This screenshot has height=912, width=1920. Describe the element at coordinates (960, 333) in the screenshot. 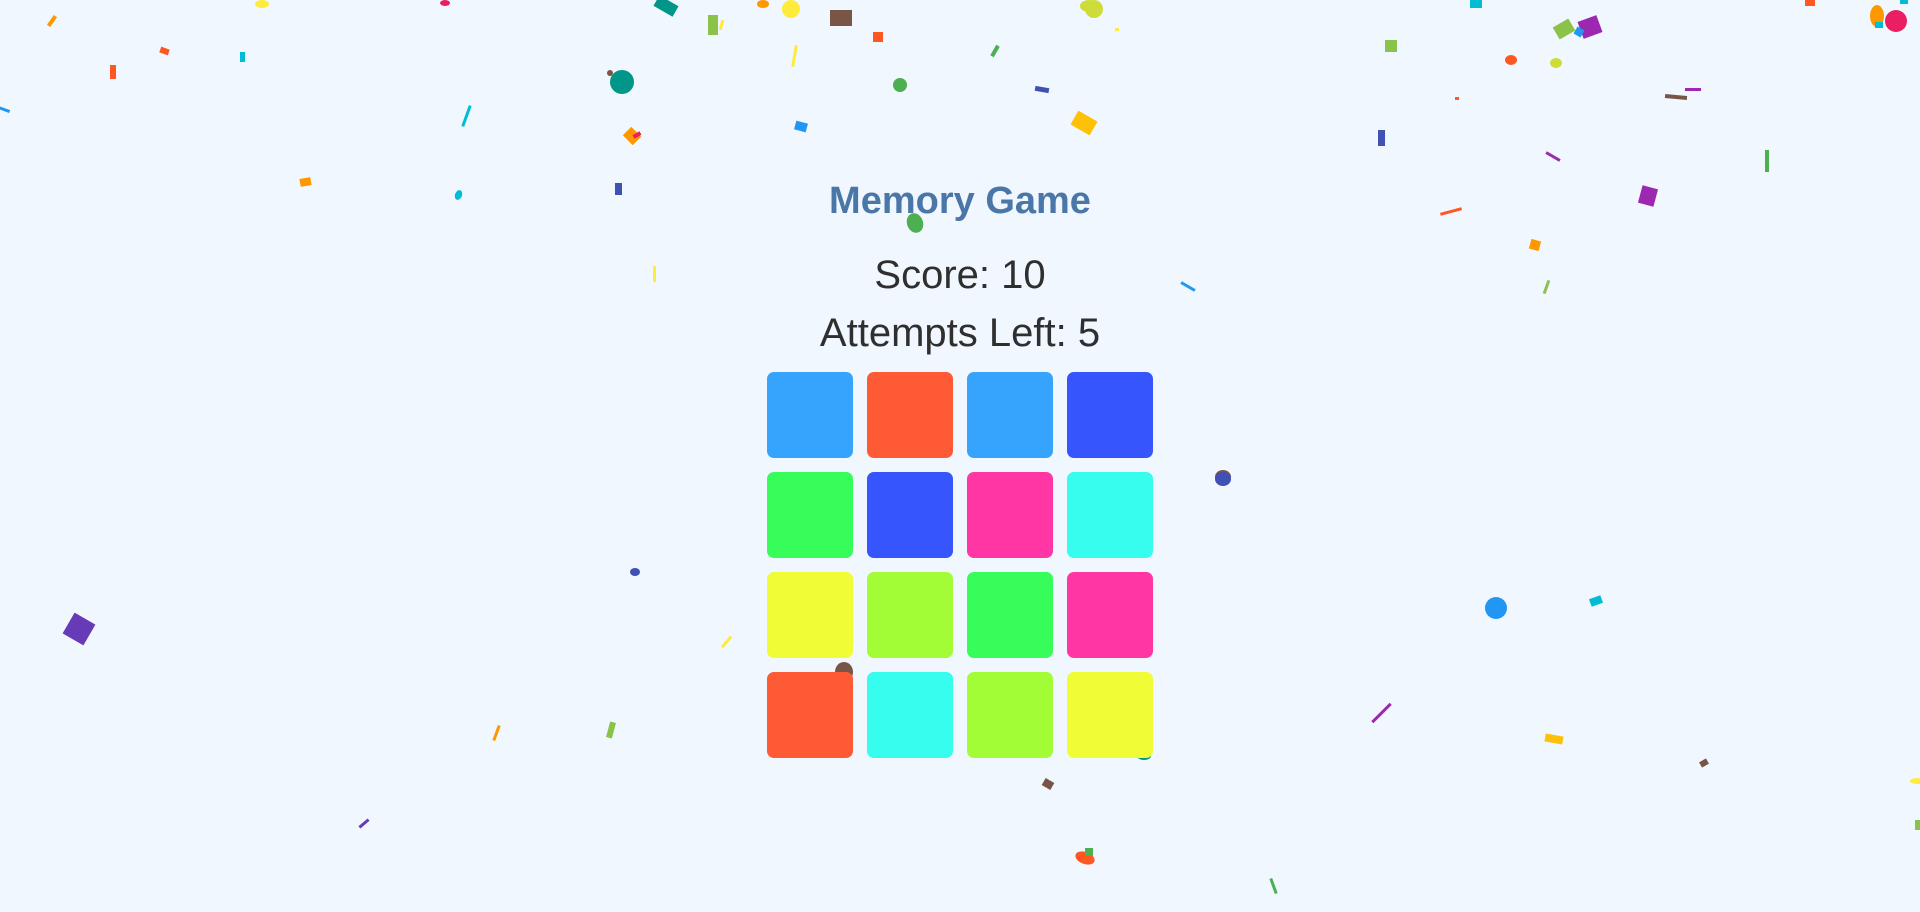

I see `attempts-left-display: Attempts Left: 5` at that location.